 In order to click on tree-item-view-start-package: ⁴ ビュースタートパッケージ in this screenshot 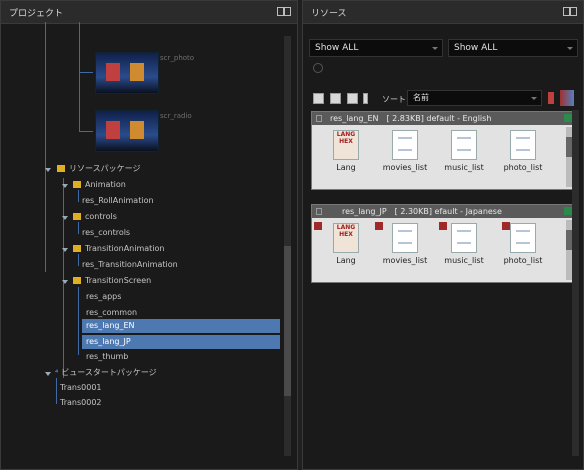, I will do `click(106, 373)`.